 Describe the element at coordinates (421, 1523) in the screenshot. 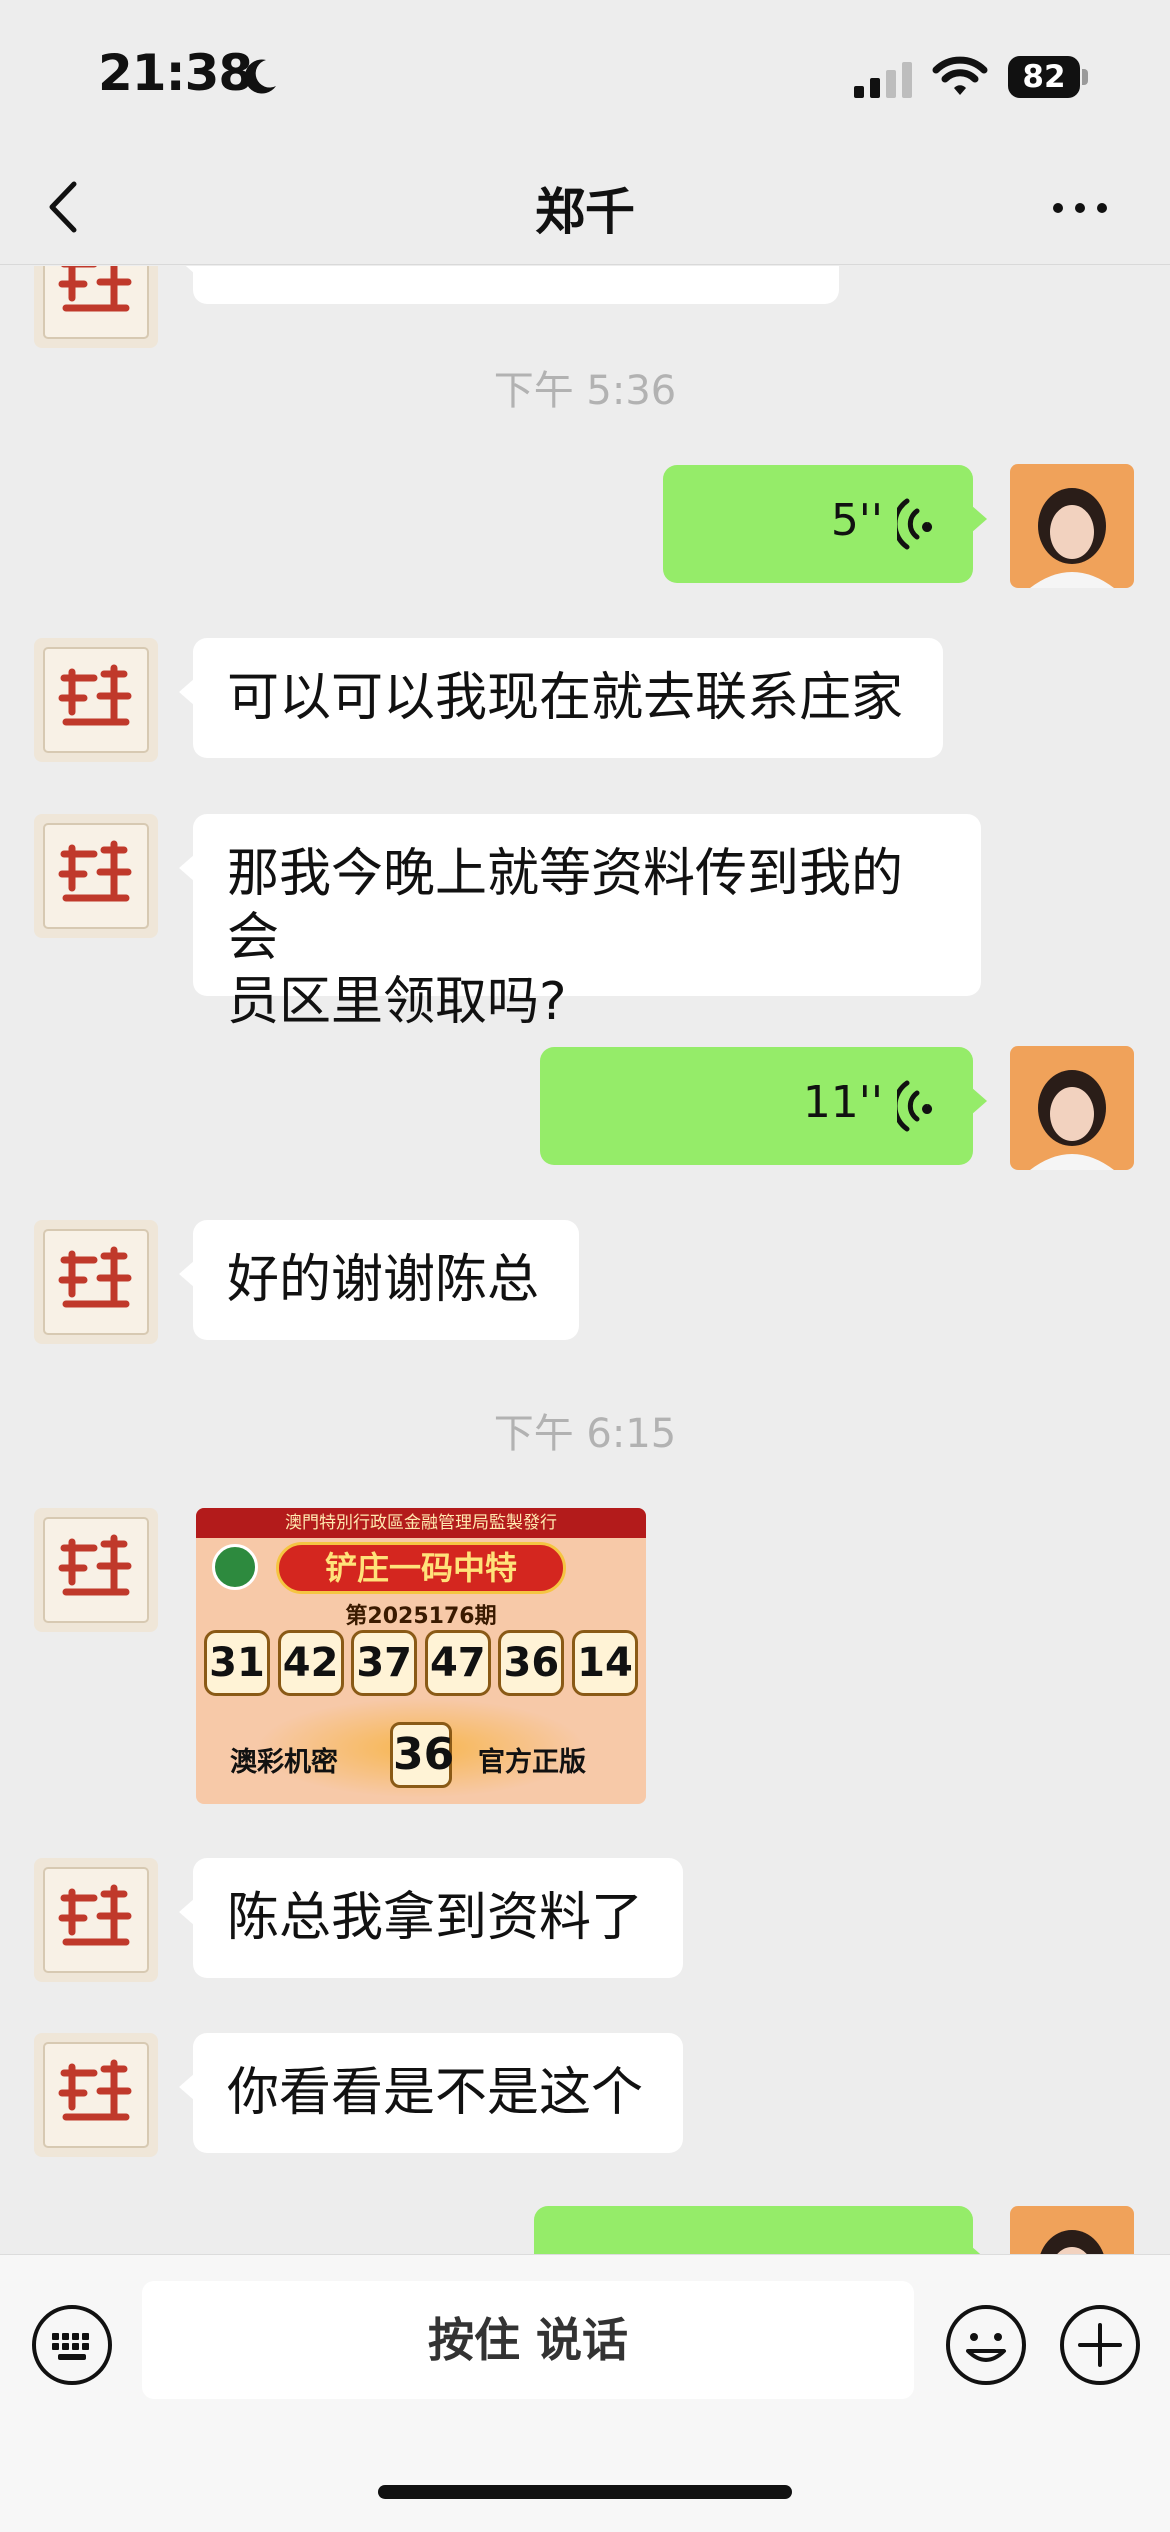

I see `lottery-header: 澳門特別行政區金融管理局監製發行` at that location.